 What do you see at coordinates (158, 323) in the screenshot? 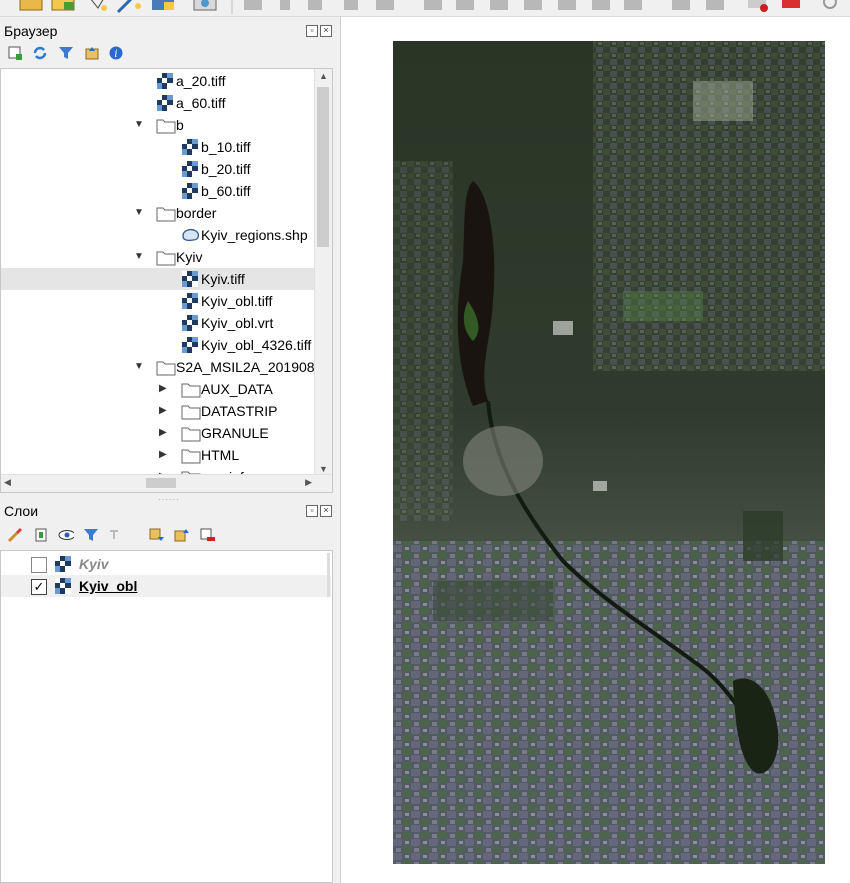
I see `tree-item: Kyiv_obl.vrt` at bounding box center [158, 323].